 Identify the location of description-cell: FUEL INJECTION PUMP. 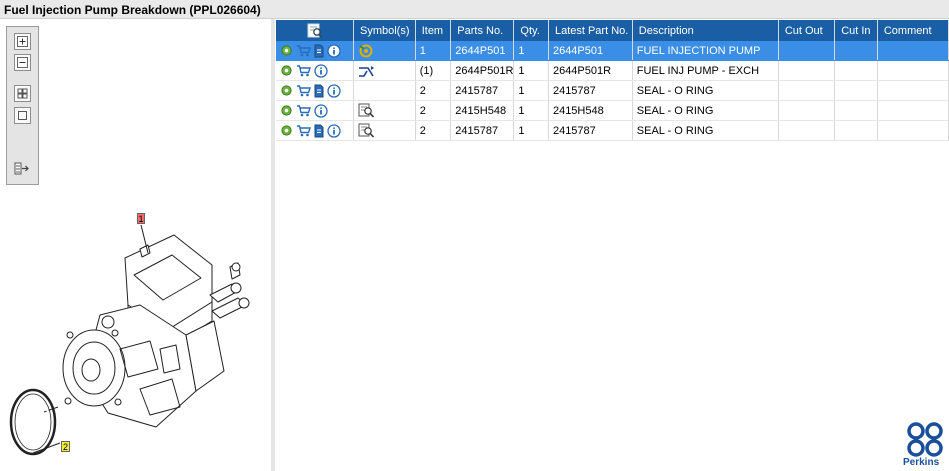
(705, 51).